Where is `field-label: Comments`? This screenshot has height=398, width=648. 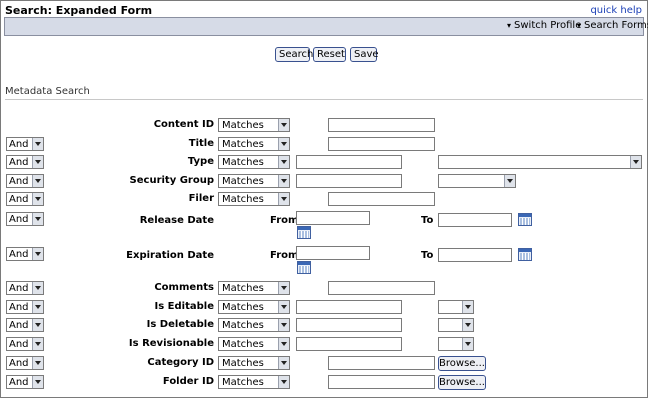 field-label: Comments is located at coordinates (184, 287).